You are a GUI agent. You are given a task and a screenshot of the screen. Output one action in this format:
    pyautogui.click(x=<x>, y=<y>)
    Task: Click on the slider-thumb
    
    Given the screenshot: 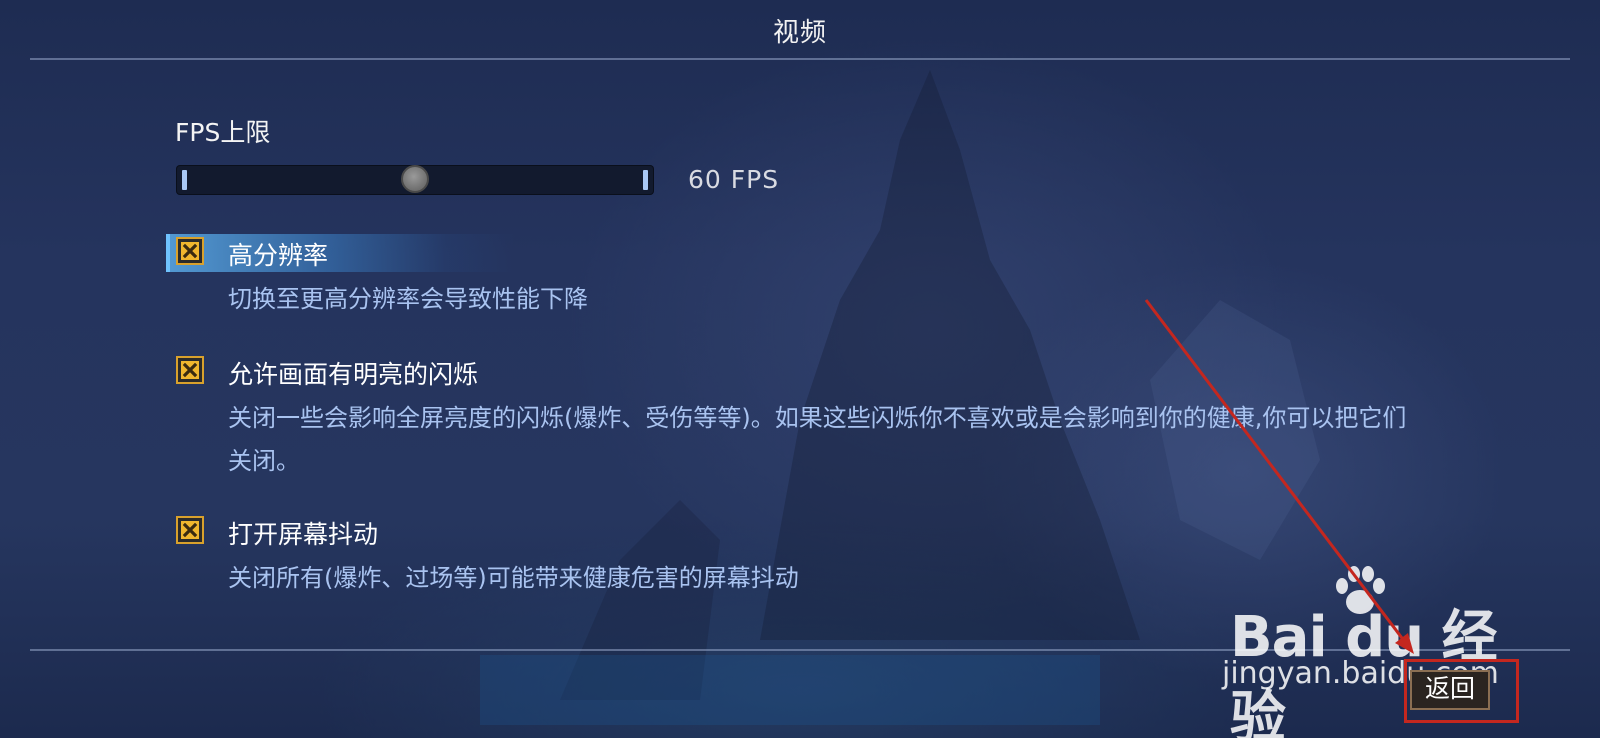 What is the action you would take?
    pyautogui.click(x=415, y=179)
    